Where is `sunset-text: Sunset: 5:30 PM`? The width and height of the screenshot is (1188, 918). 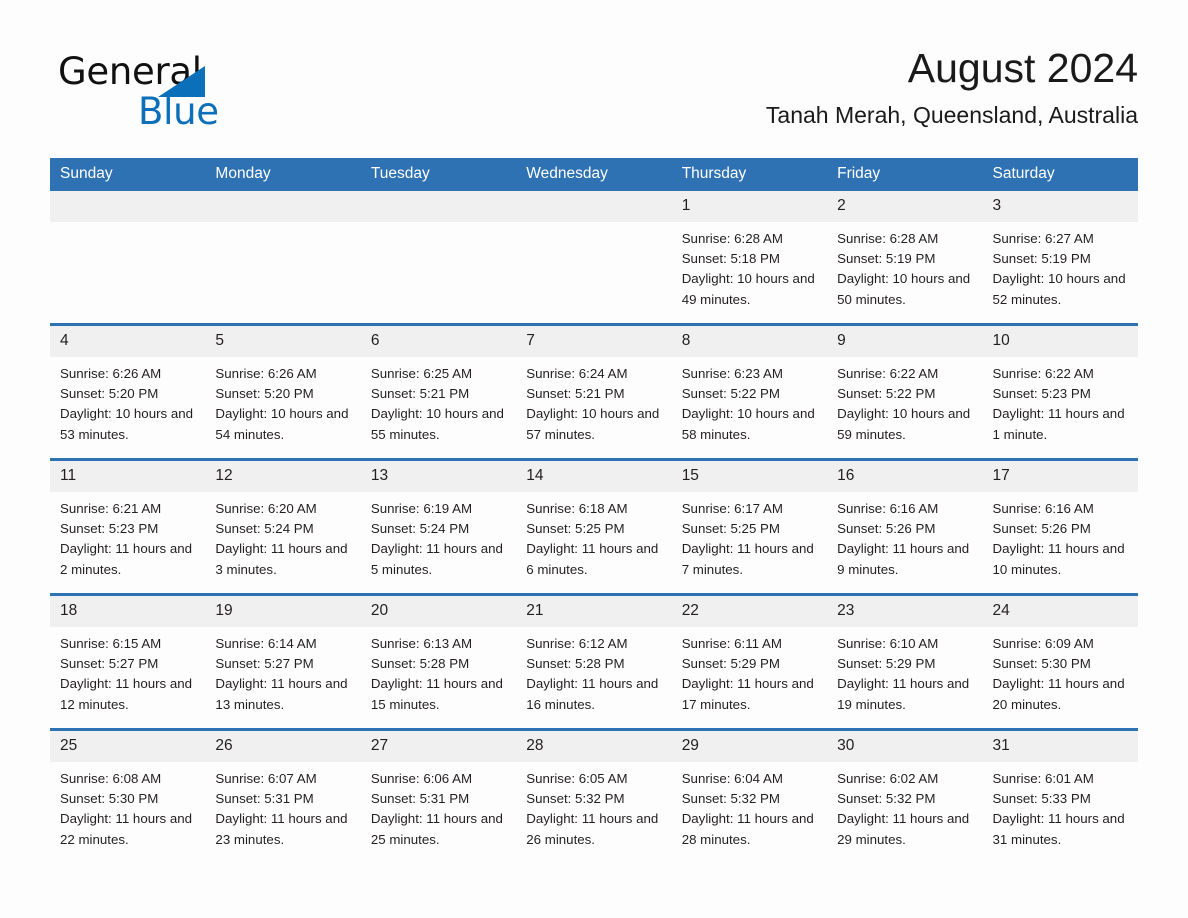 sunset-text: Sunset: 5:30 PM is located at coordinates (1041, 664).